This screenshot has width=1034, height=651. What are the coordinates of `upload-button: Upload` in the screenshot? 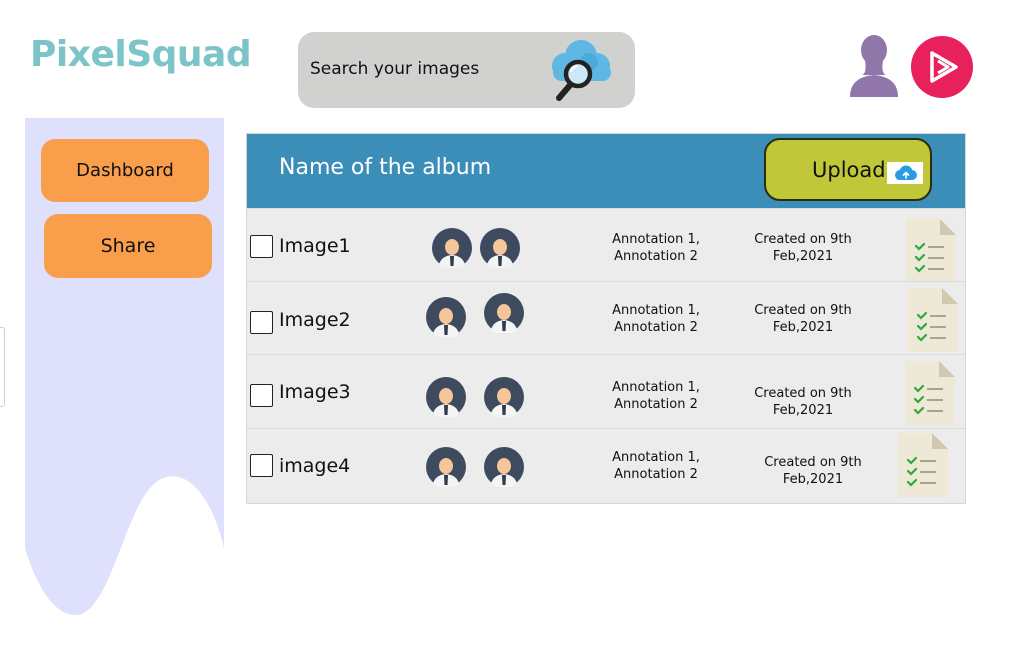 It's located at (848, 169).